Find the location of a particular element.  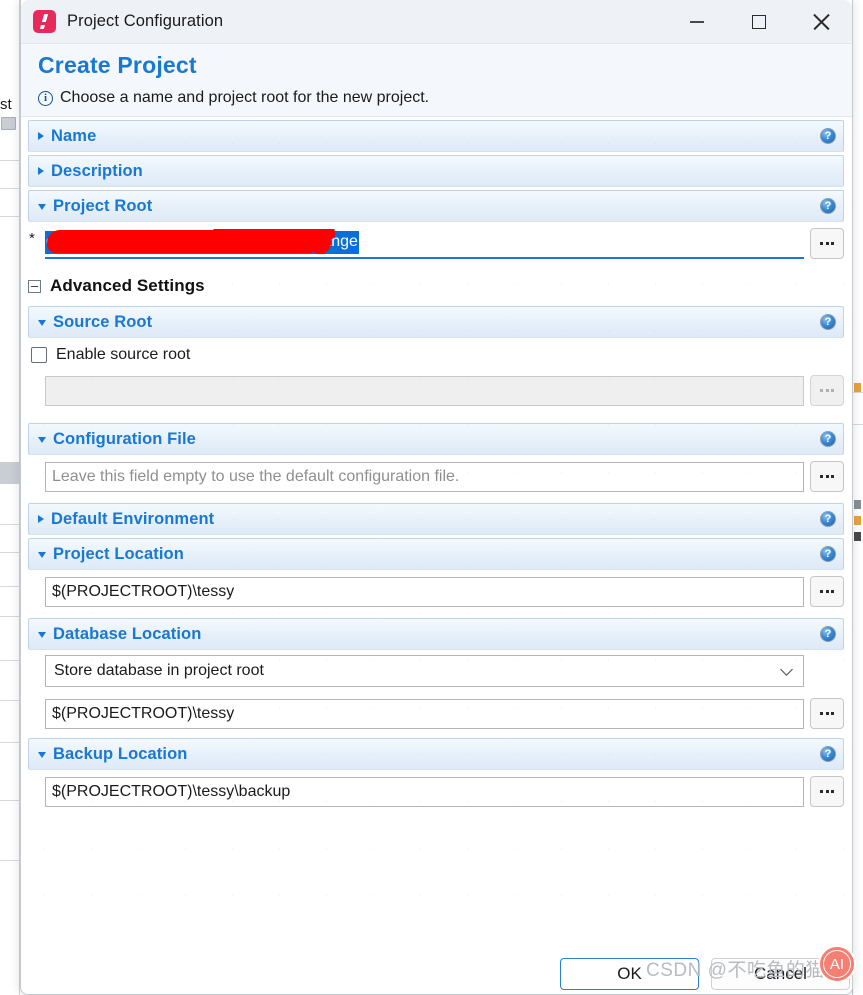

advanced-settings-node: Advanced Settings is located at coordinates (436, 285).